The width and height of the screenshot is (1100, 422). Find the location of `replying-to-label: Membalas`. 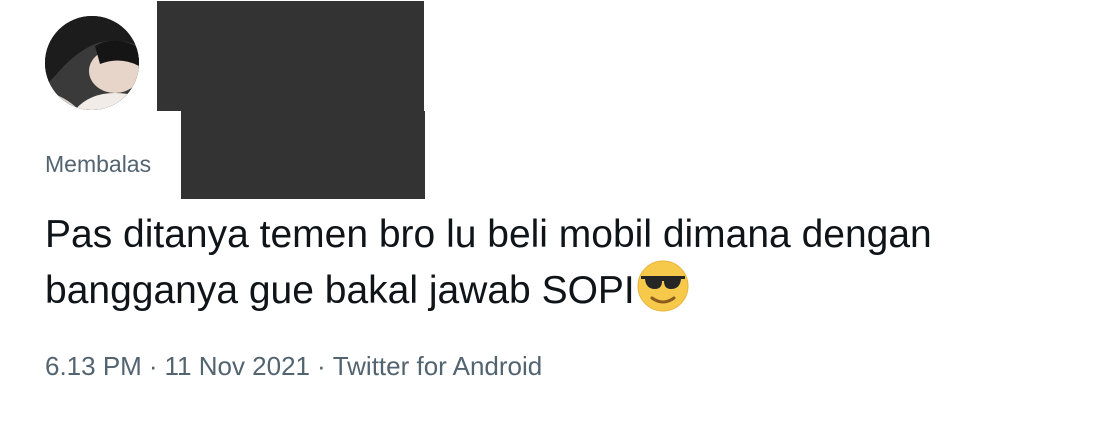

replying-to-label: Membalas is located at coordinates (98, 164).